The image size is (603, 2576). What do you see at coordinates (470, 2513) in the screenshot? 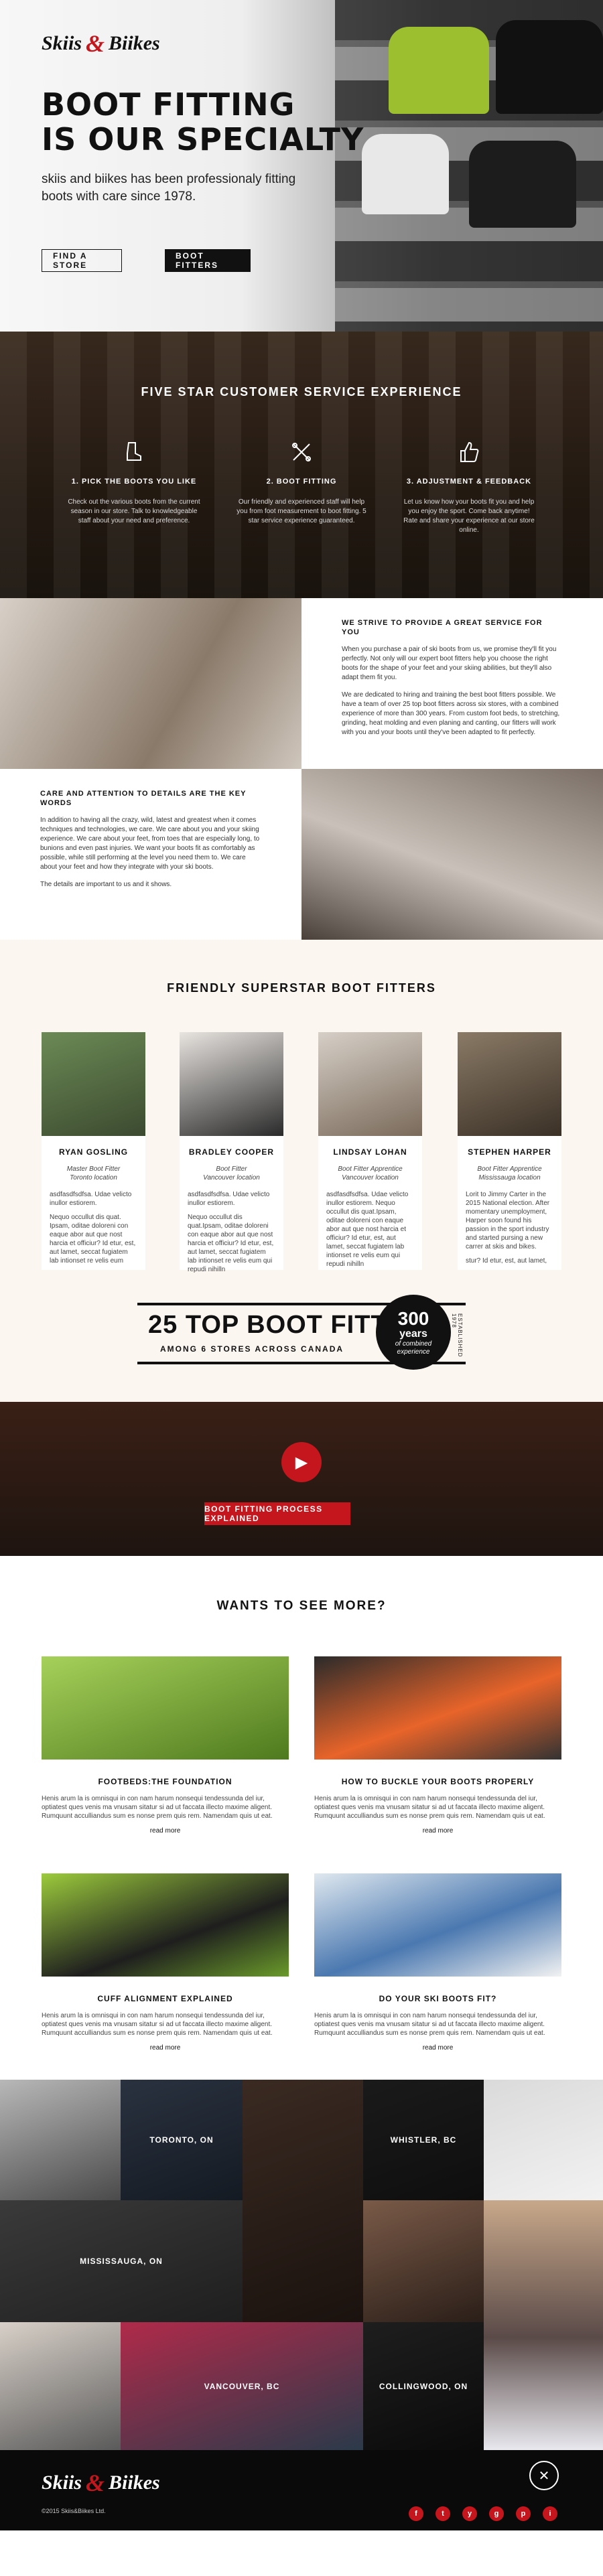
I see `youtube-icon: y` at bounding box center [470, 2513].